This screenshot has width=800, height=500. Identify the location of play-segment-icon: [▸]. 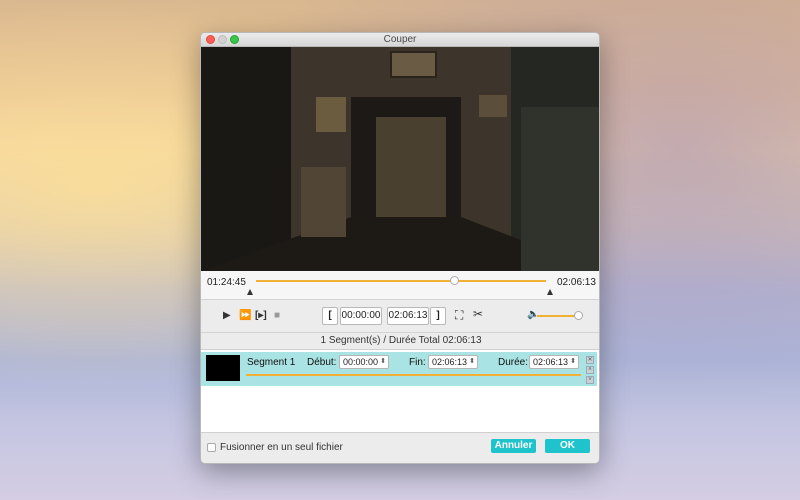
(261, 315).